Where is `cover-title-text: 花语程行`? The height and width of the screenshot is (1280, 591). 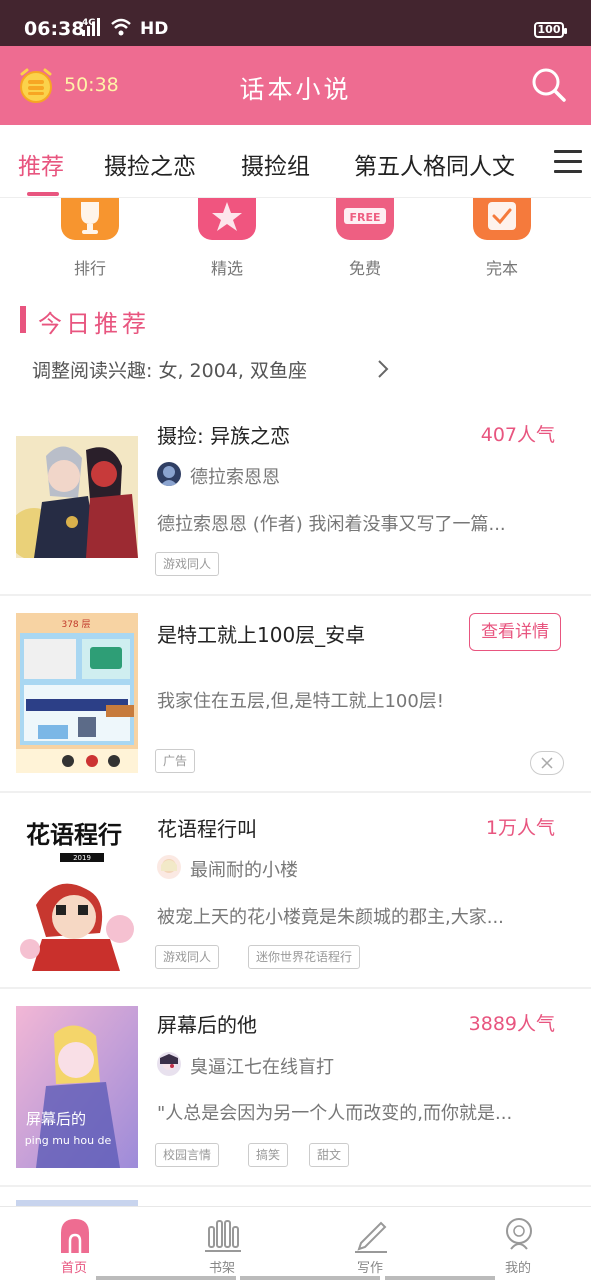
cover-title-text: 花语程行 is located at coordinates (74, 834).